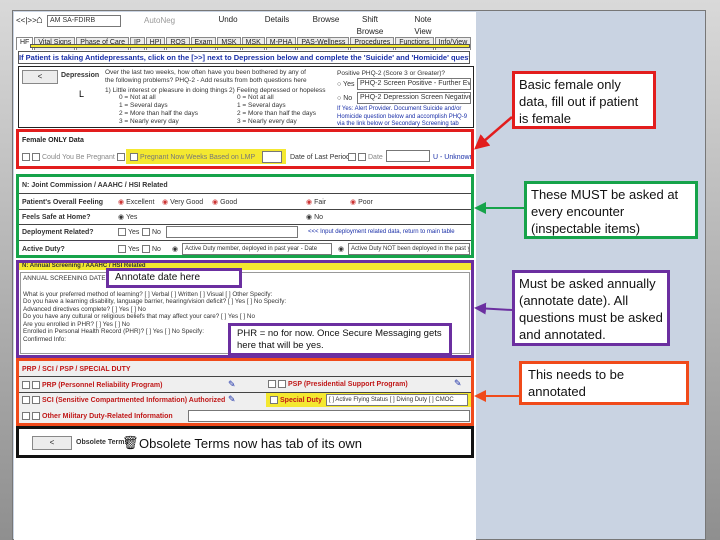 The image size is (720, 540). Describe the element at coordinates (499, 259) in the screenshot. I see `callout-arrows` at that location.